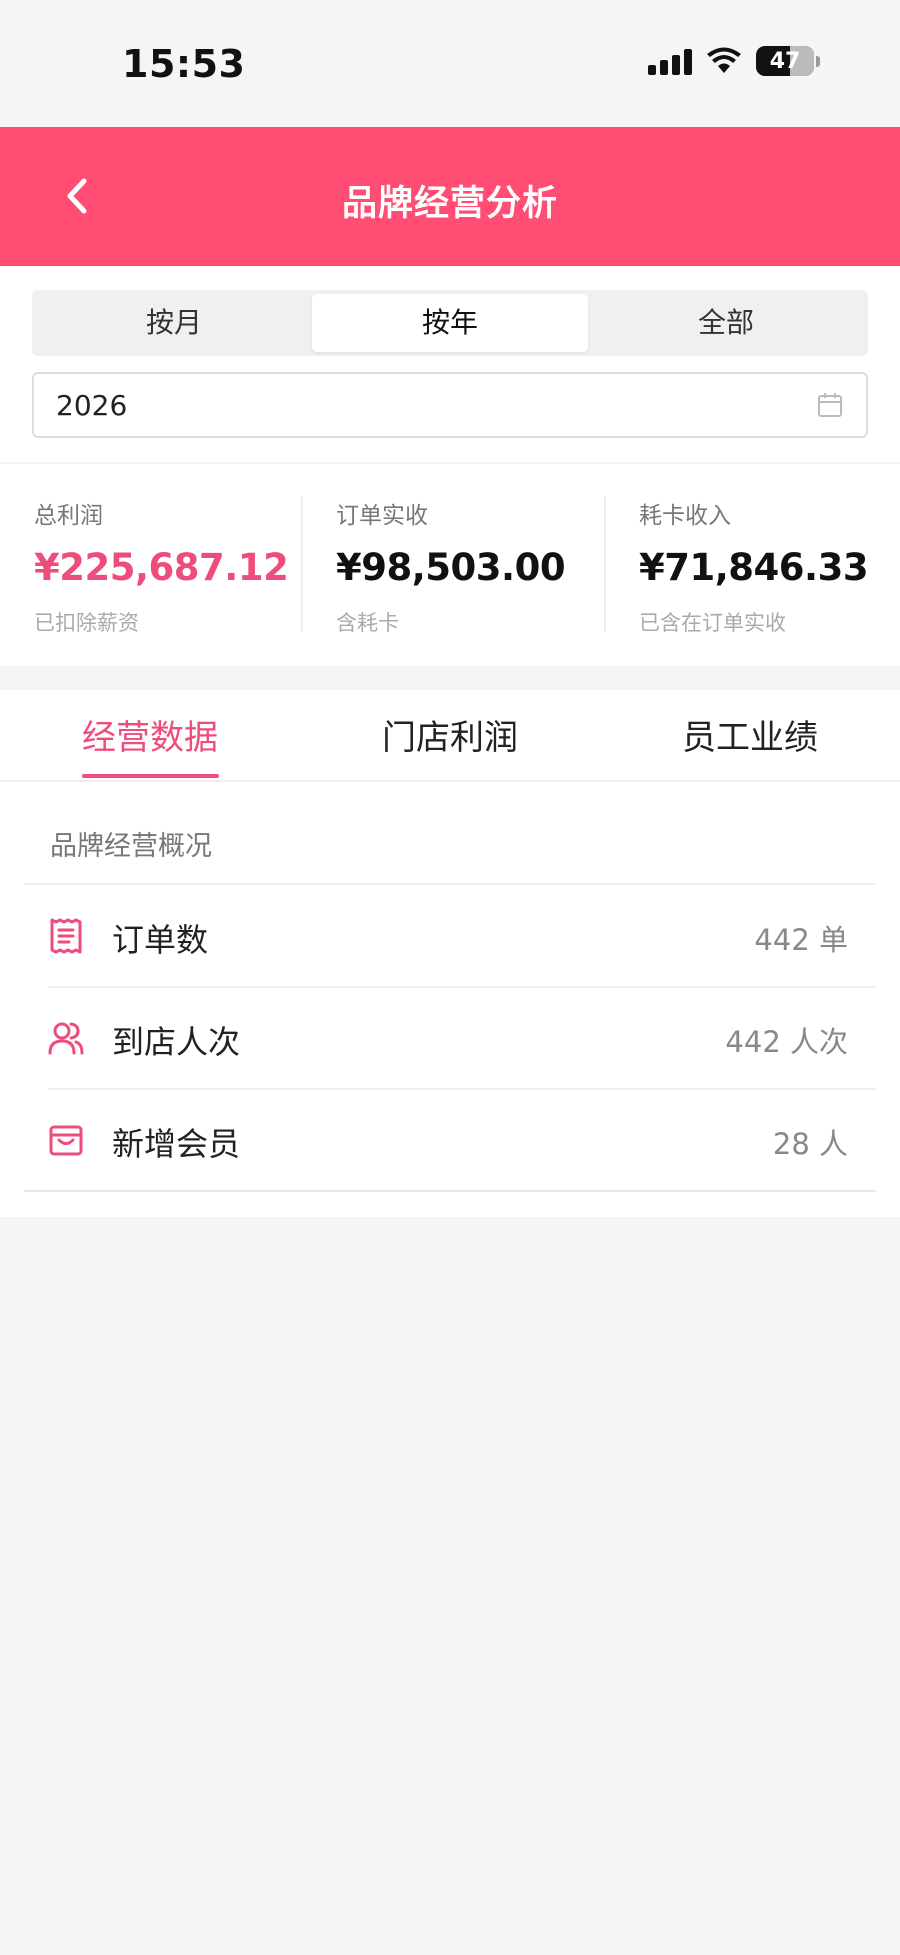 This screenshot has width=900, height=1955. Describe the element at coordinates (724, 60) in the screenshot. I see `wifi-icon` at that location.